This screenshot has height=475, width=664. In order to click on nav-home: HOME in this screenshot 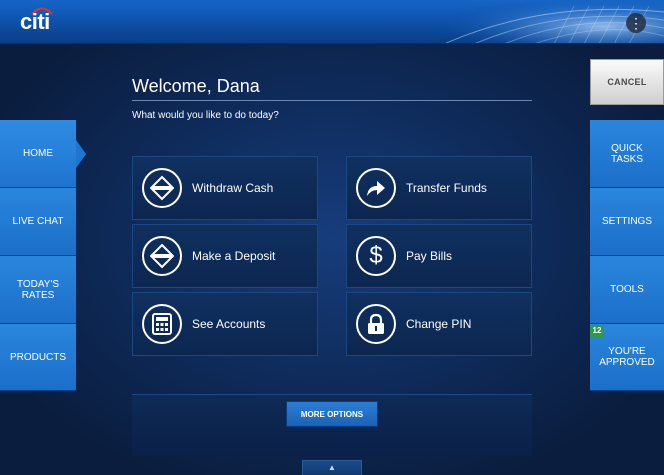, I will do `click(38, 154)`.